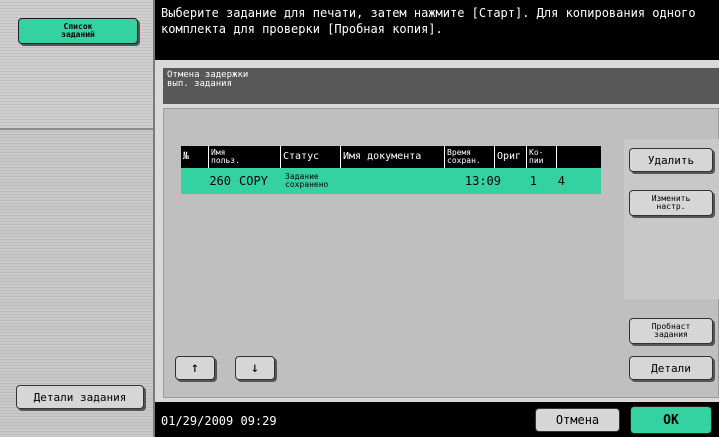 The height and width of the screenshot is (437, 719). Describe the element at coordinates (511, 157) in the screenshot. I see `col-orig: Ориг` at that location.